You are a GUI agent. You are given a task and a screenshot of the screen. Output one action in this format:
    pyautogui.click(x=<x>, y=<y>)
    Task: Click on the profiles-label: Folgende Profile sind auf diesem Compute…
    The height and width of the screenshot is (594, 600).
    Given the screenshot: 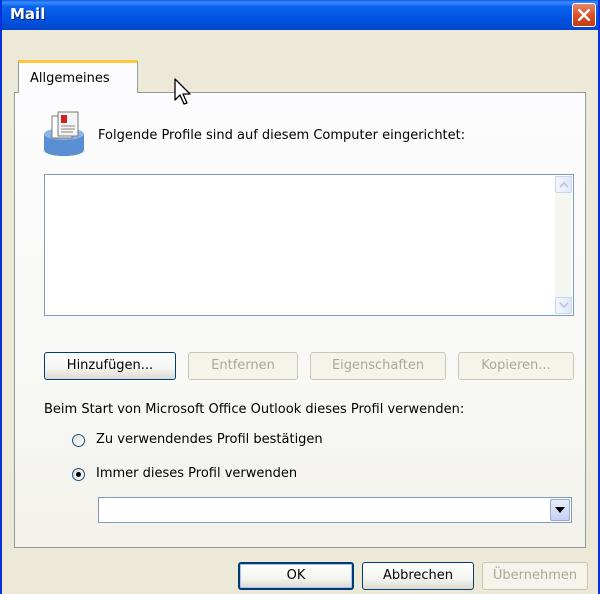 What is the action you would take?
    pyautogui.click(x=282, y=135)
    